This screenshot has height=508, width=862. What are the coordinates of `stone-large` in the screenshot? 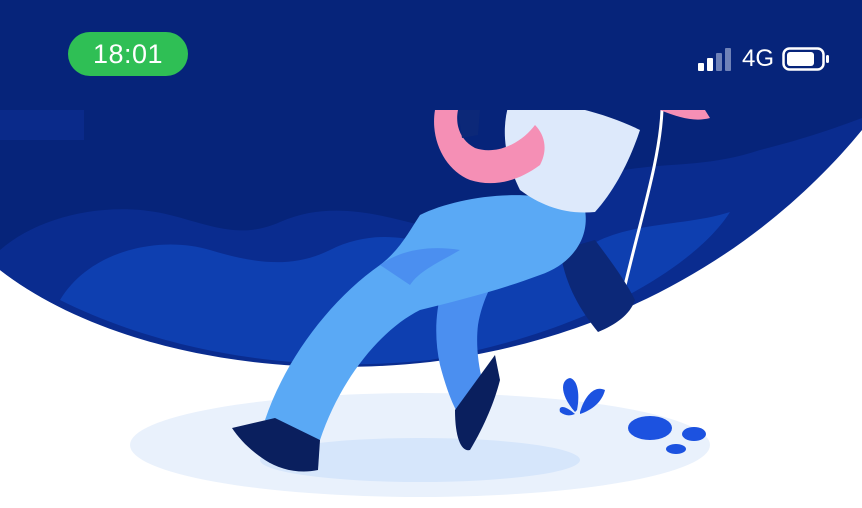 It's located at (650, 428).